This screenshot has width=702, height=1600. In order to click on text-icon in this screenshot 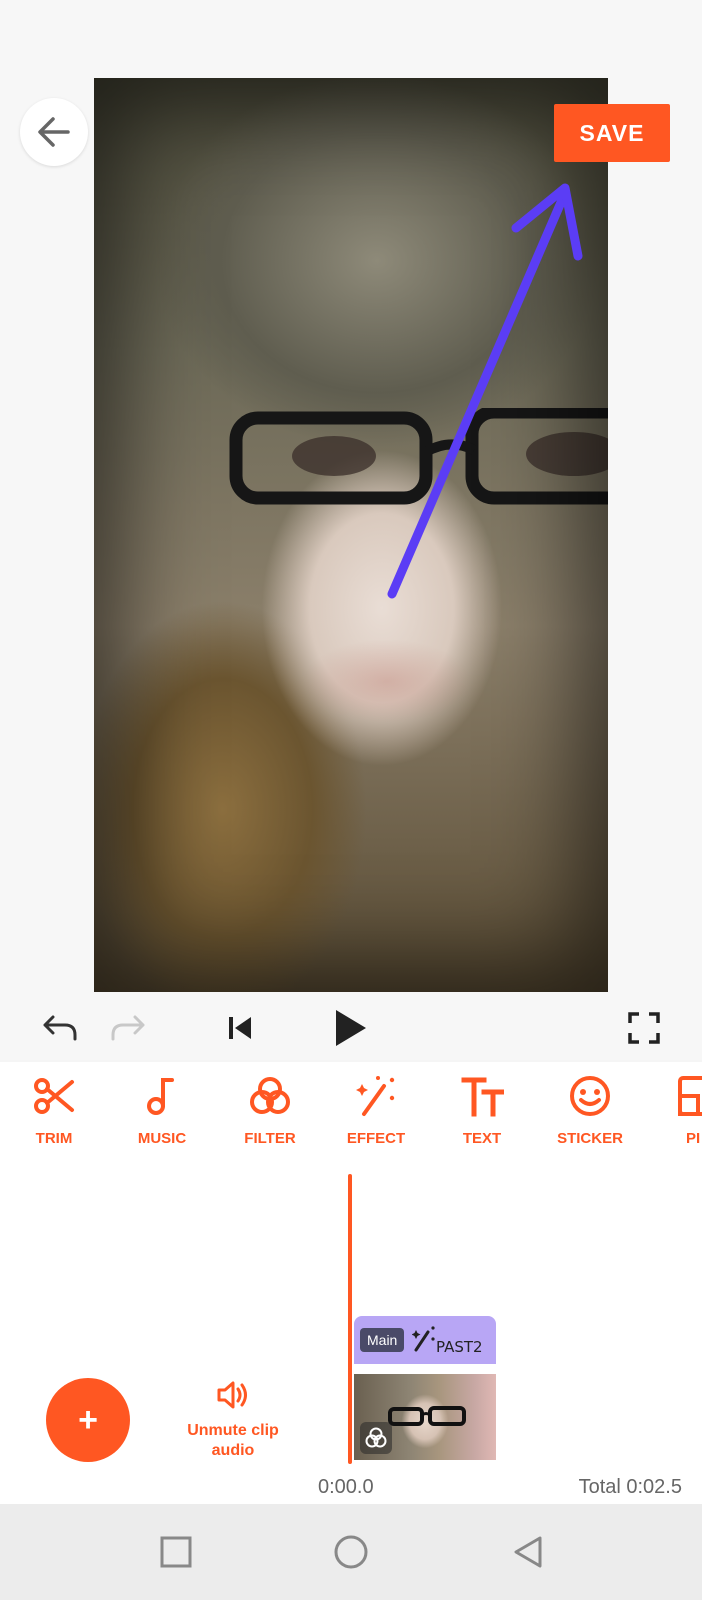, I will do `click(482, 1097)`.